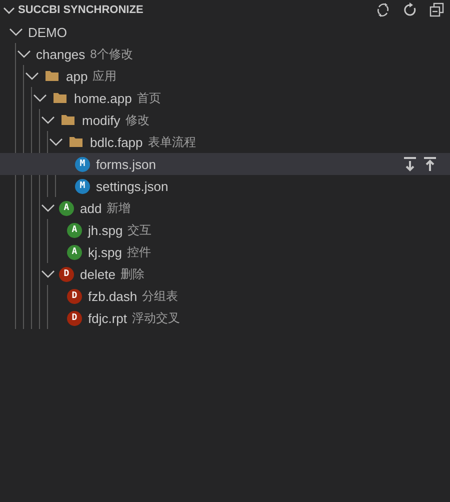 The width and height of the screenshot is (450, 502). Describe the element at coordinates (156, 318) in the screenshot. I see `item-description: 浮动交叉` at that location.